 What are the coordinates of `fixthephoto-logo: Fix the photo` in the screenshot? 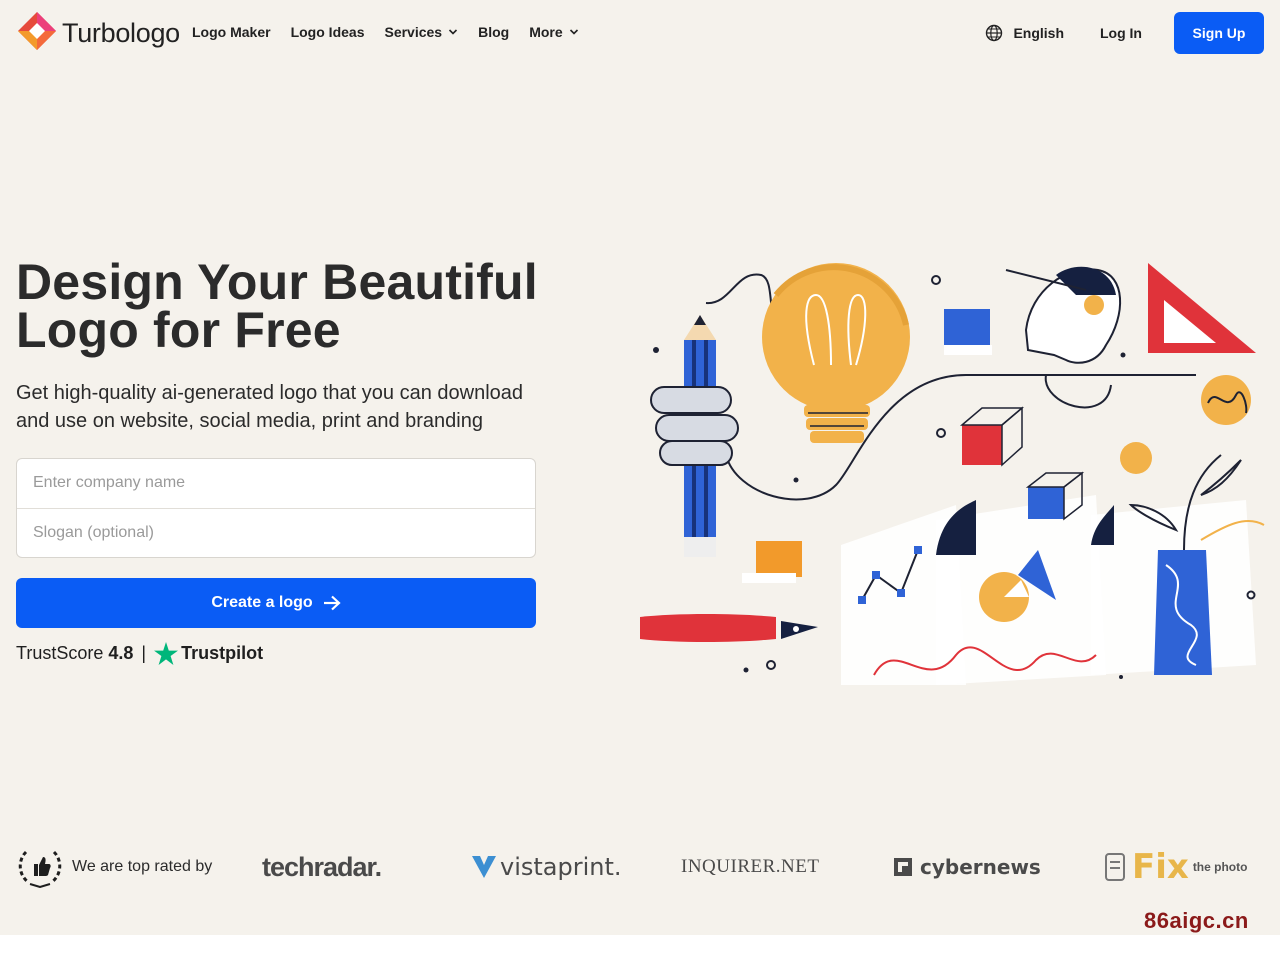 It's located at (1175, 867).